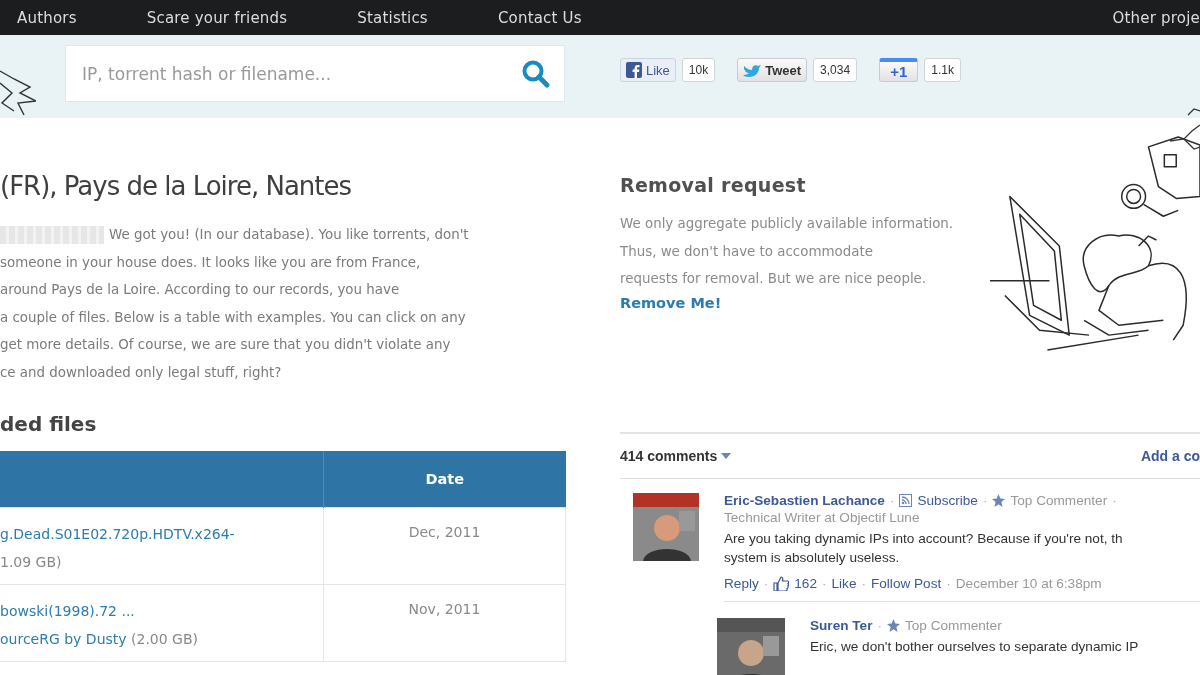  I want to click on comment-text: Are you taking dynamic IPs into account? Because if you're not, th system is absolutely useless., so click(924, 548).